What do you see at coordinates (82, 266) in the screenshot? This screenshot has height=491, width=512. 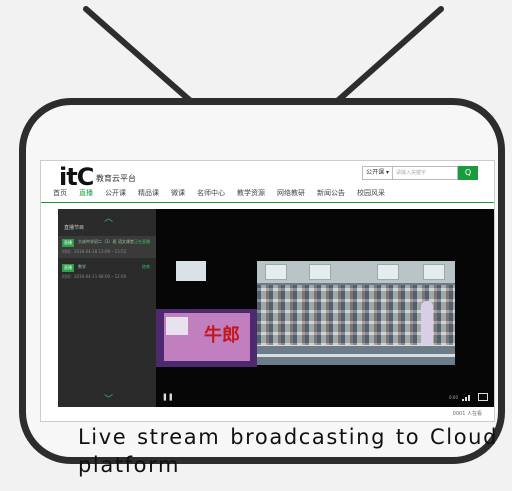 I see `live-item-title: 数学` at bounding box center [82, 266].